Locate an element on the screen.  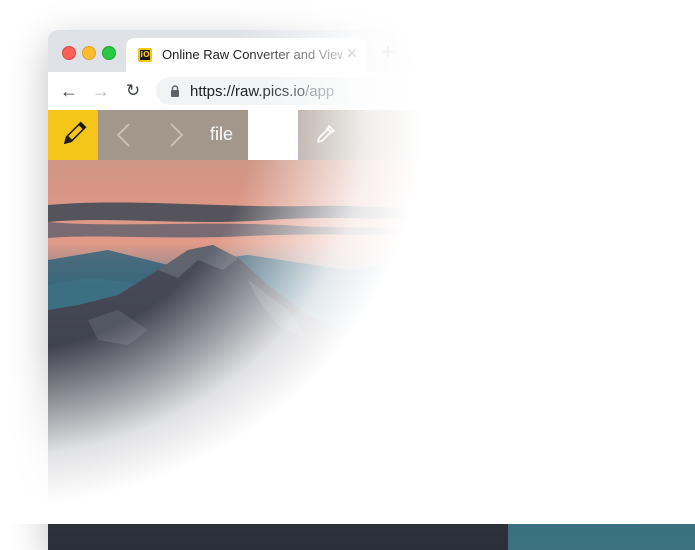
file-menu: file is located at coordinates (221, 134).